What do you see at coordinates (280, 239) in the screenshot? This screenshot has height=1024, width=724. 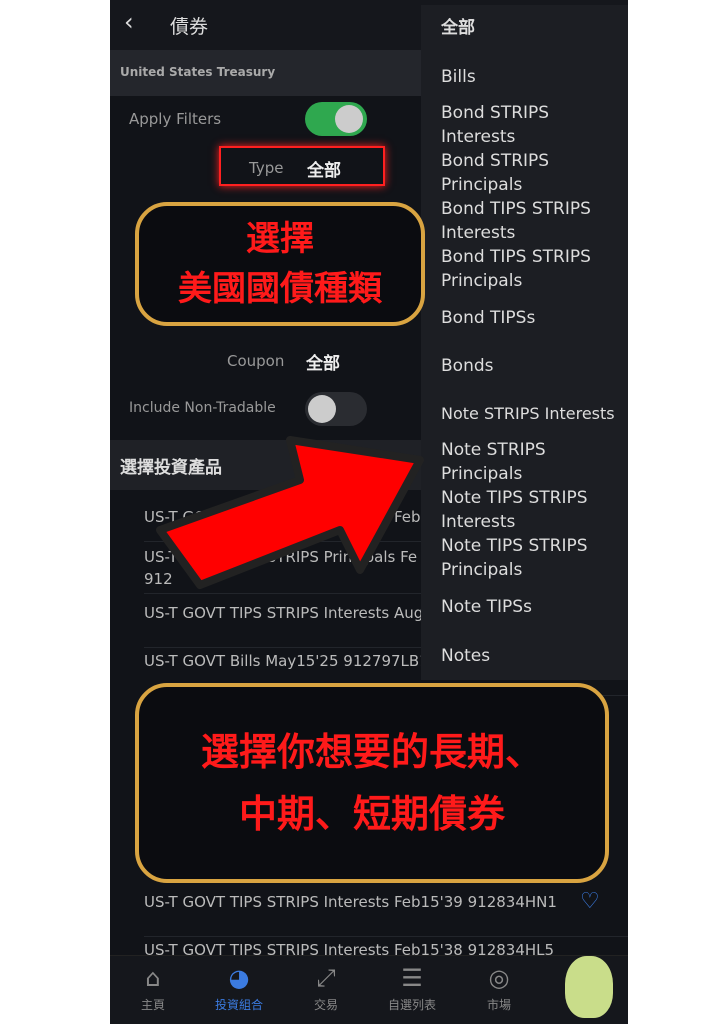 I see `callout-text: 選擇` at bounding box center [280, 239].